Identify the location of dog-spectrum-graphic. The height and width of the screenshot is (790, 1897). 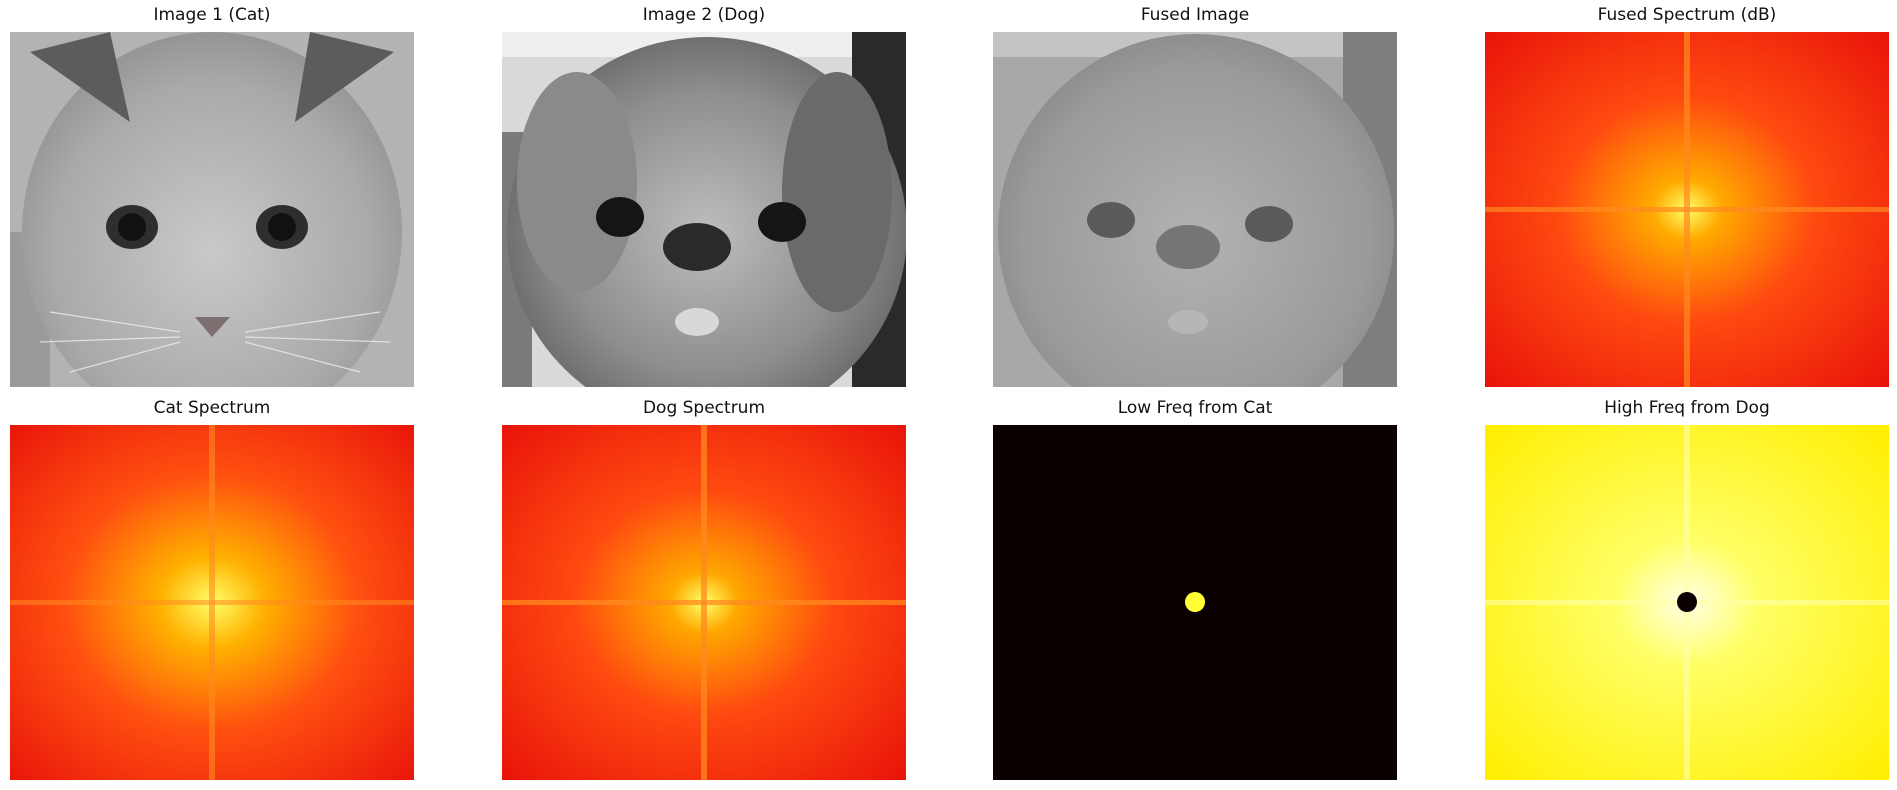
(704, 602).